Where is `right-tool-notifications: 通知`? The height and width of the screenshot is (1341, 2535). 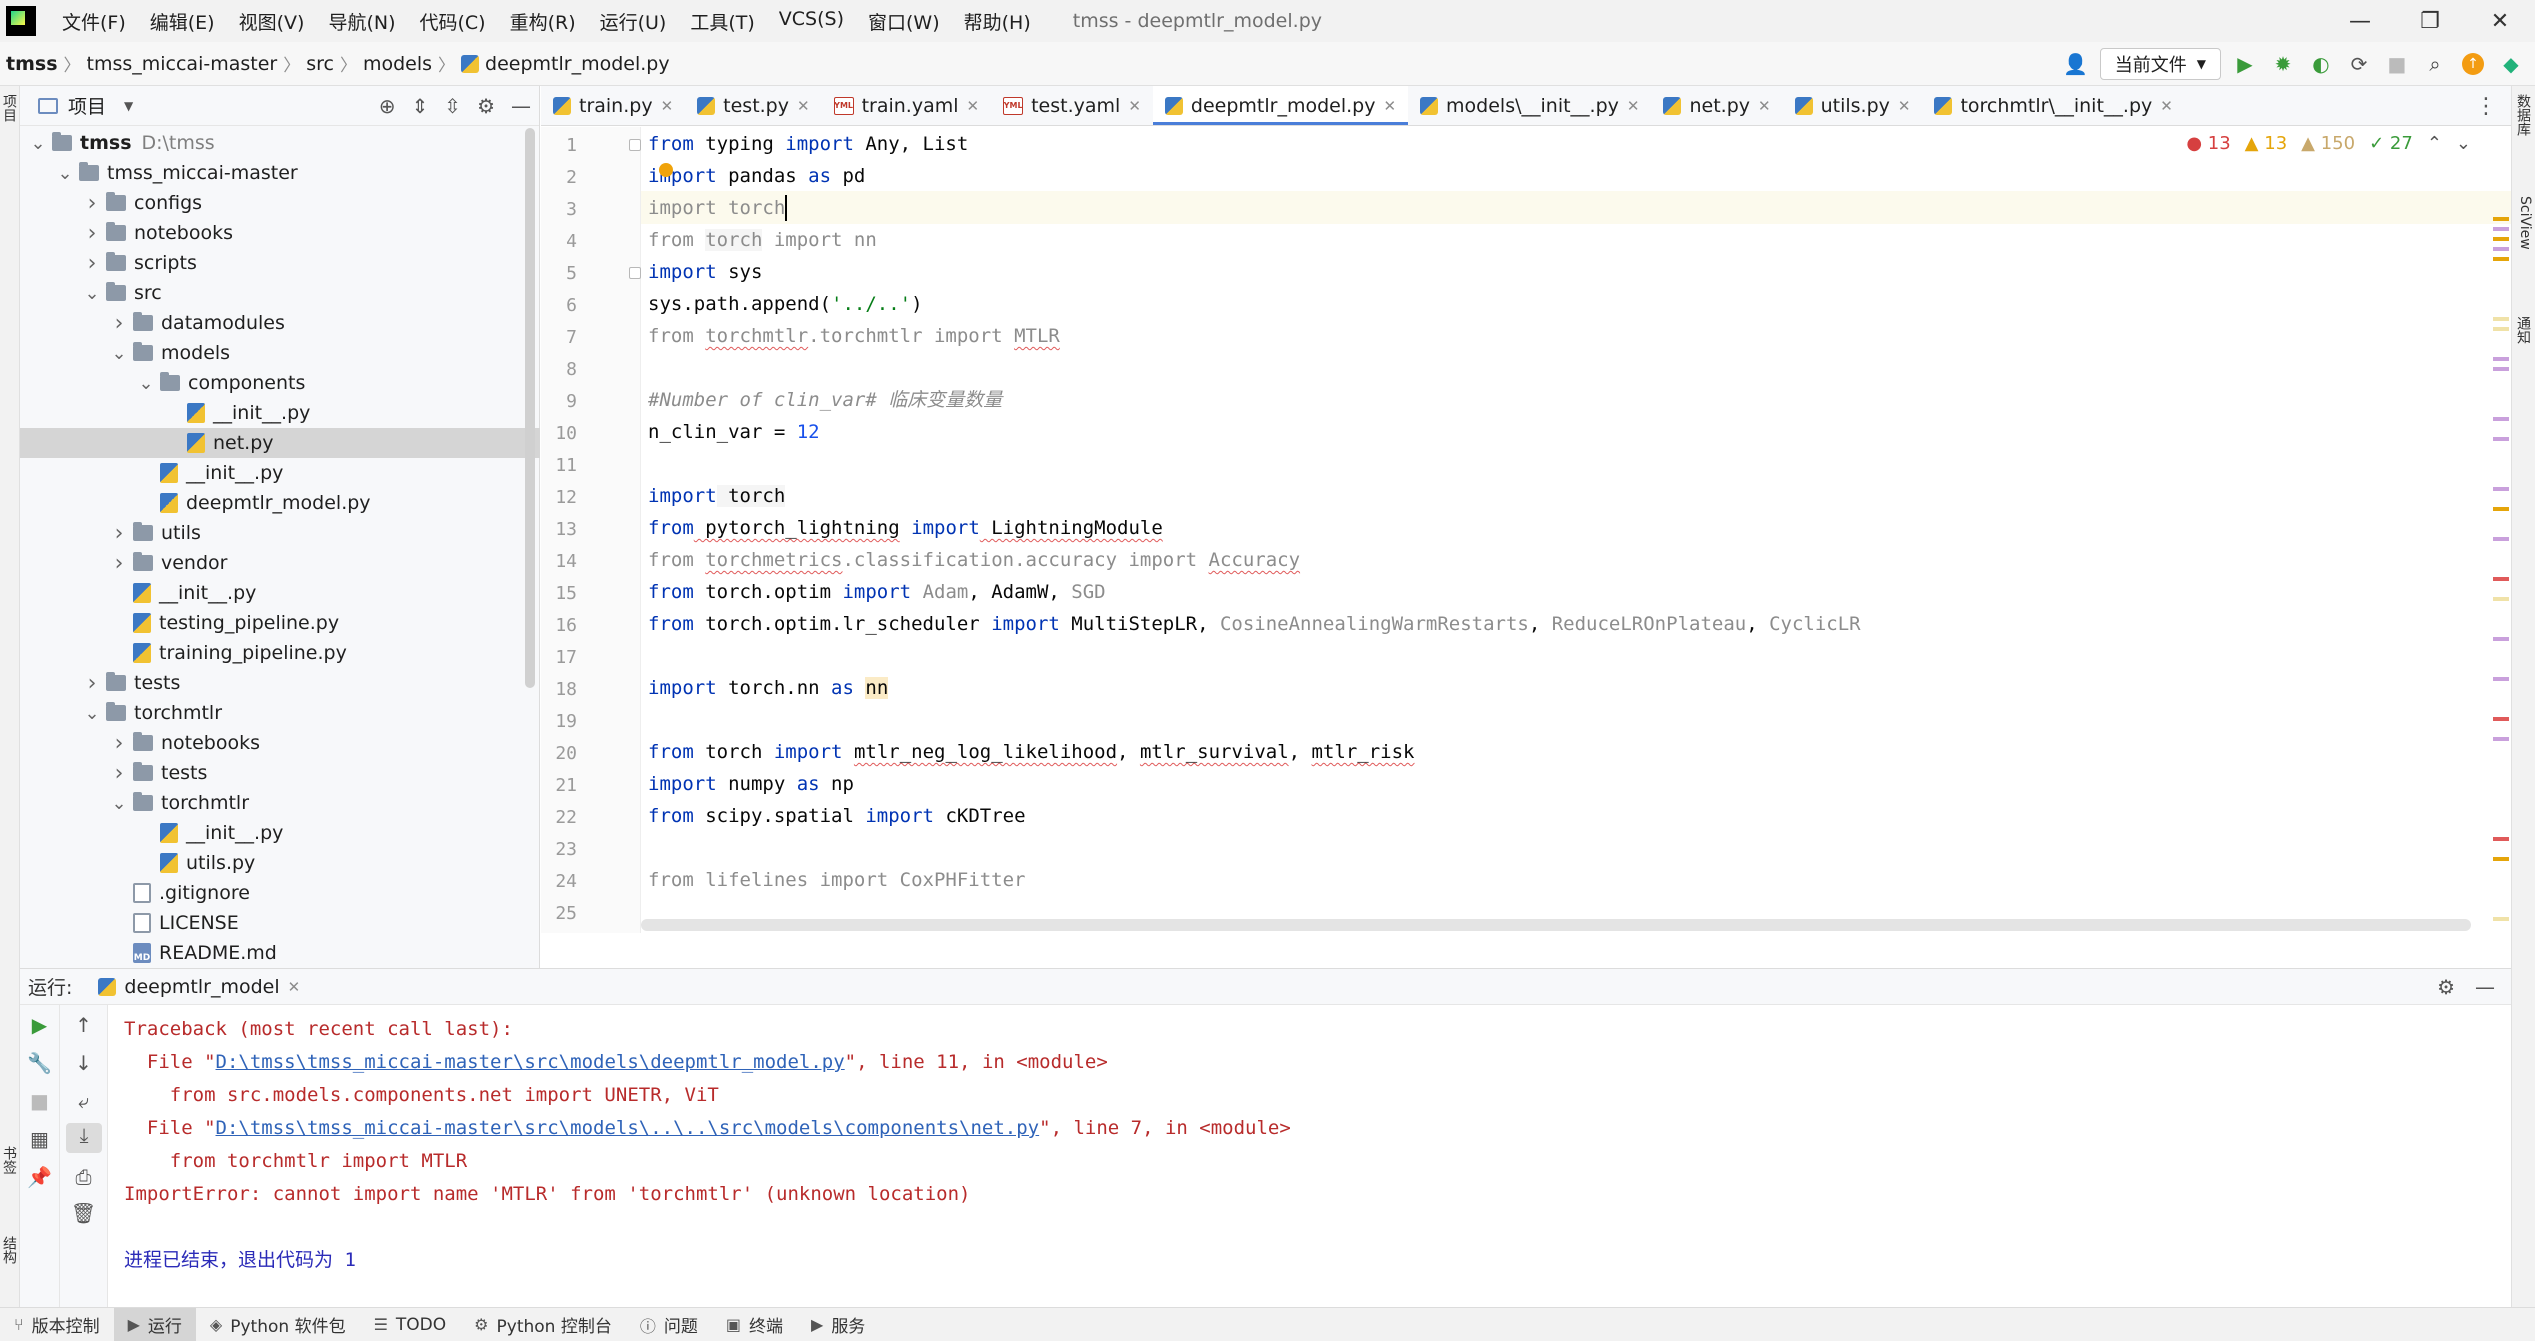 right-tool-notifications: 通知 is located at coordinates (2524, 330).